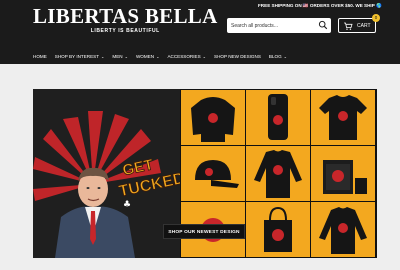  I want to click on product-sweatshirt, so click(343, 229).